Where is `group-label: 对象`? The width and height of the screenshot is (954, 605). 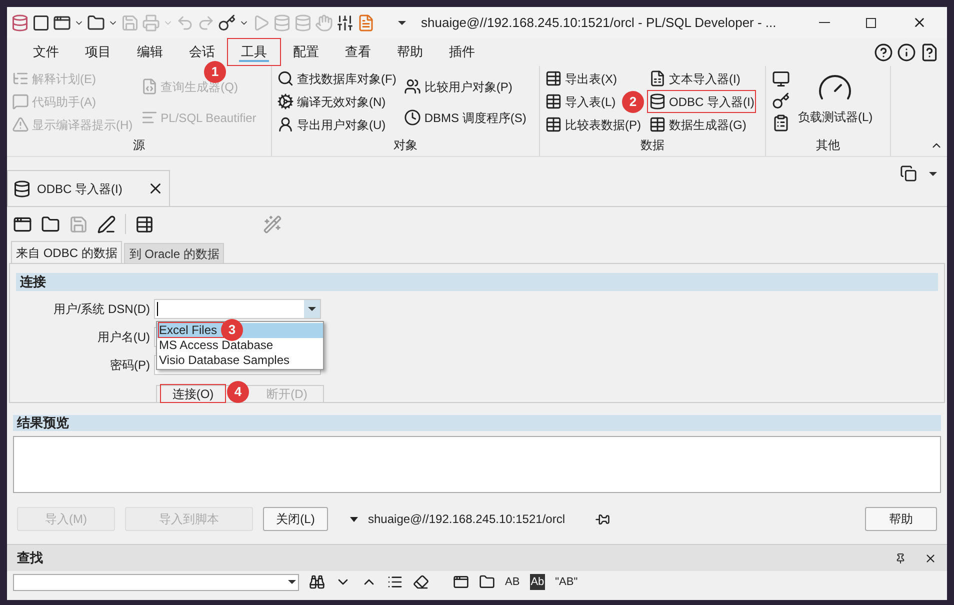
group-label: 对象 is located at coordinates (405, 145).